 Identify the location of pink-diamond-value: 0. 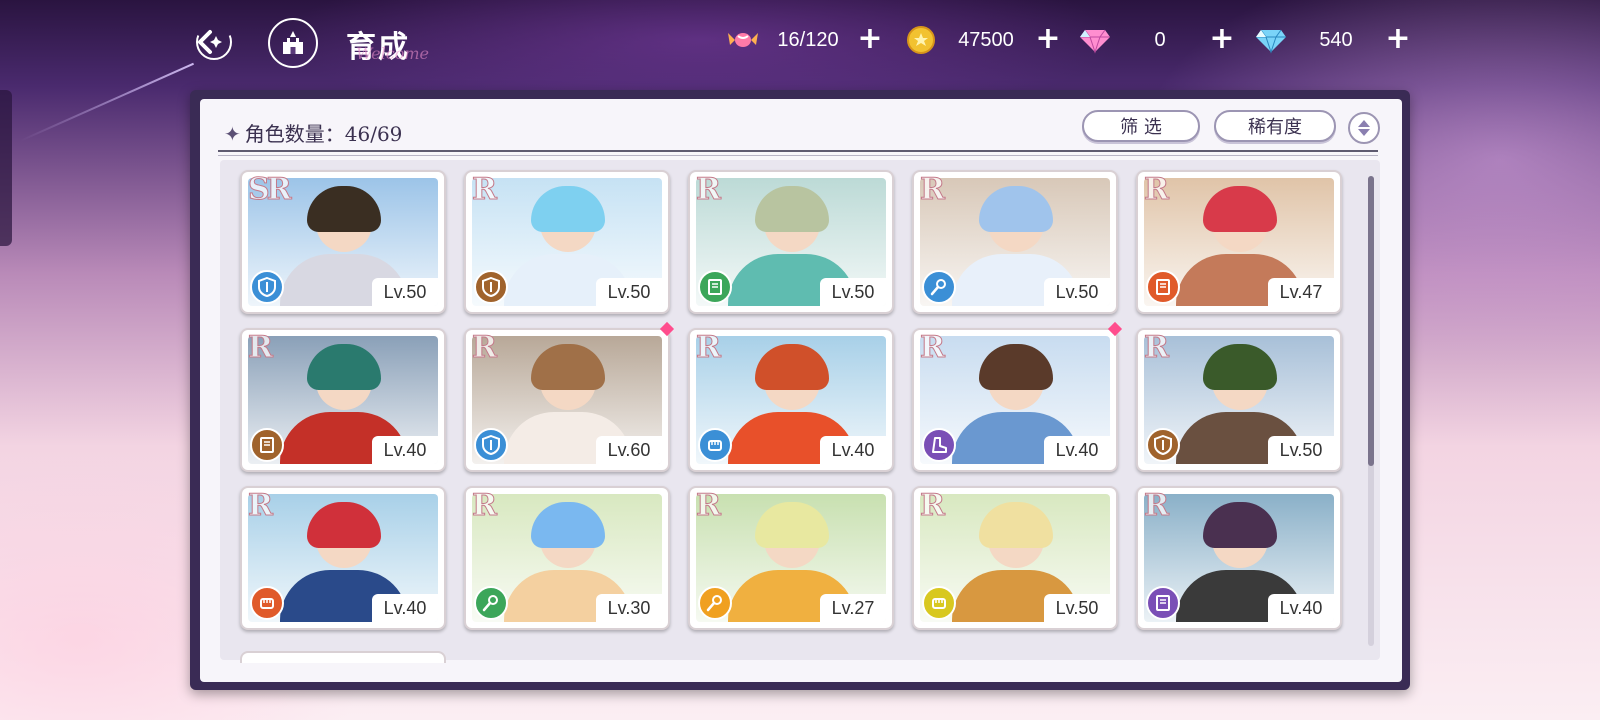
(1160, 39).